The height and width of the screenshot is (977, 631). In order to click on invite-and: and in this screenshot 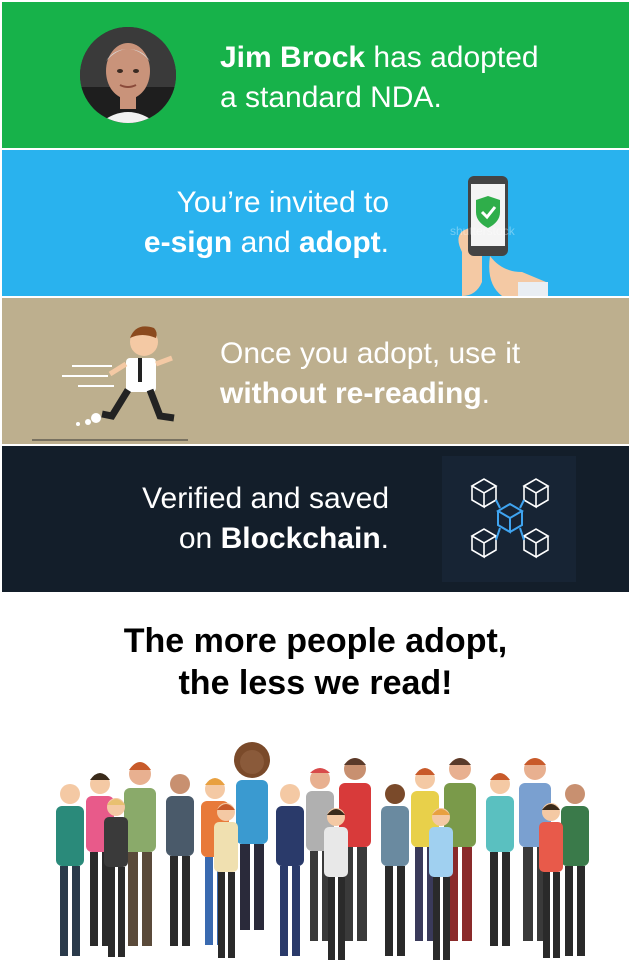, I will do `click(265, 242)`.